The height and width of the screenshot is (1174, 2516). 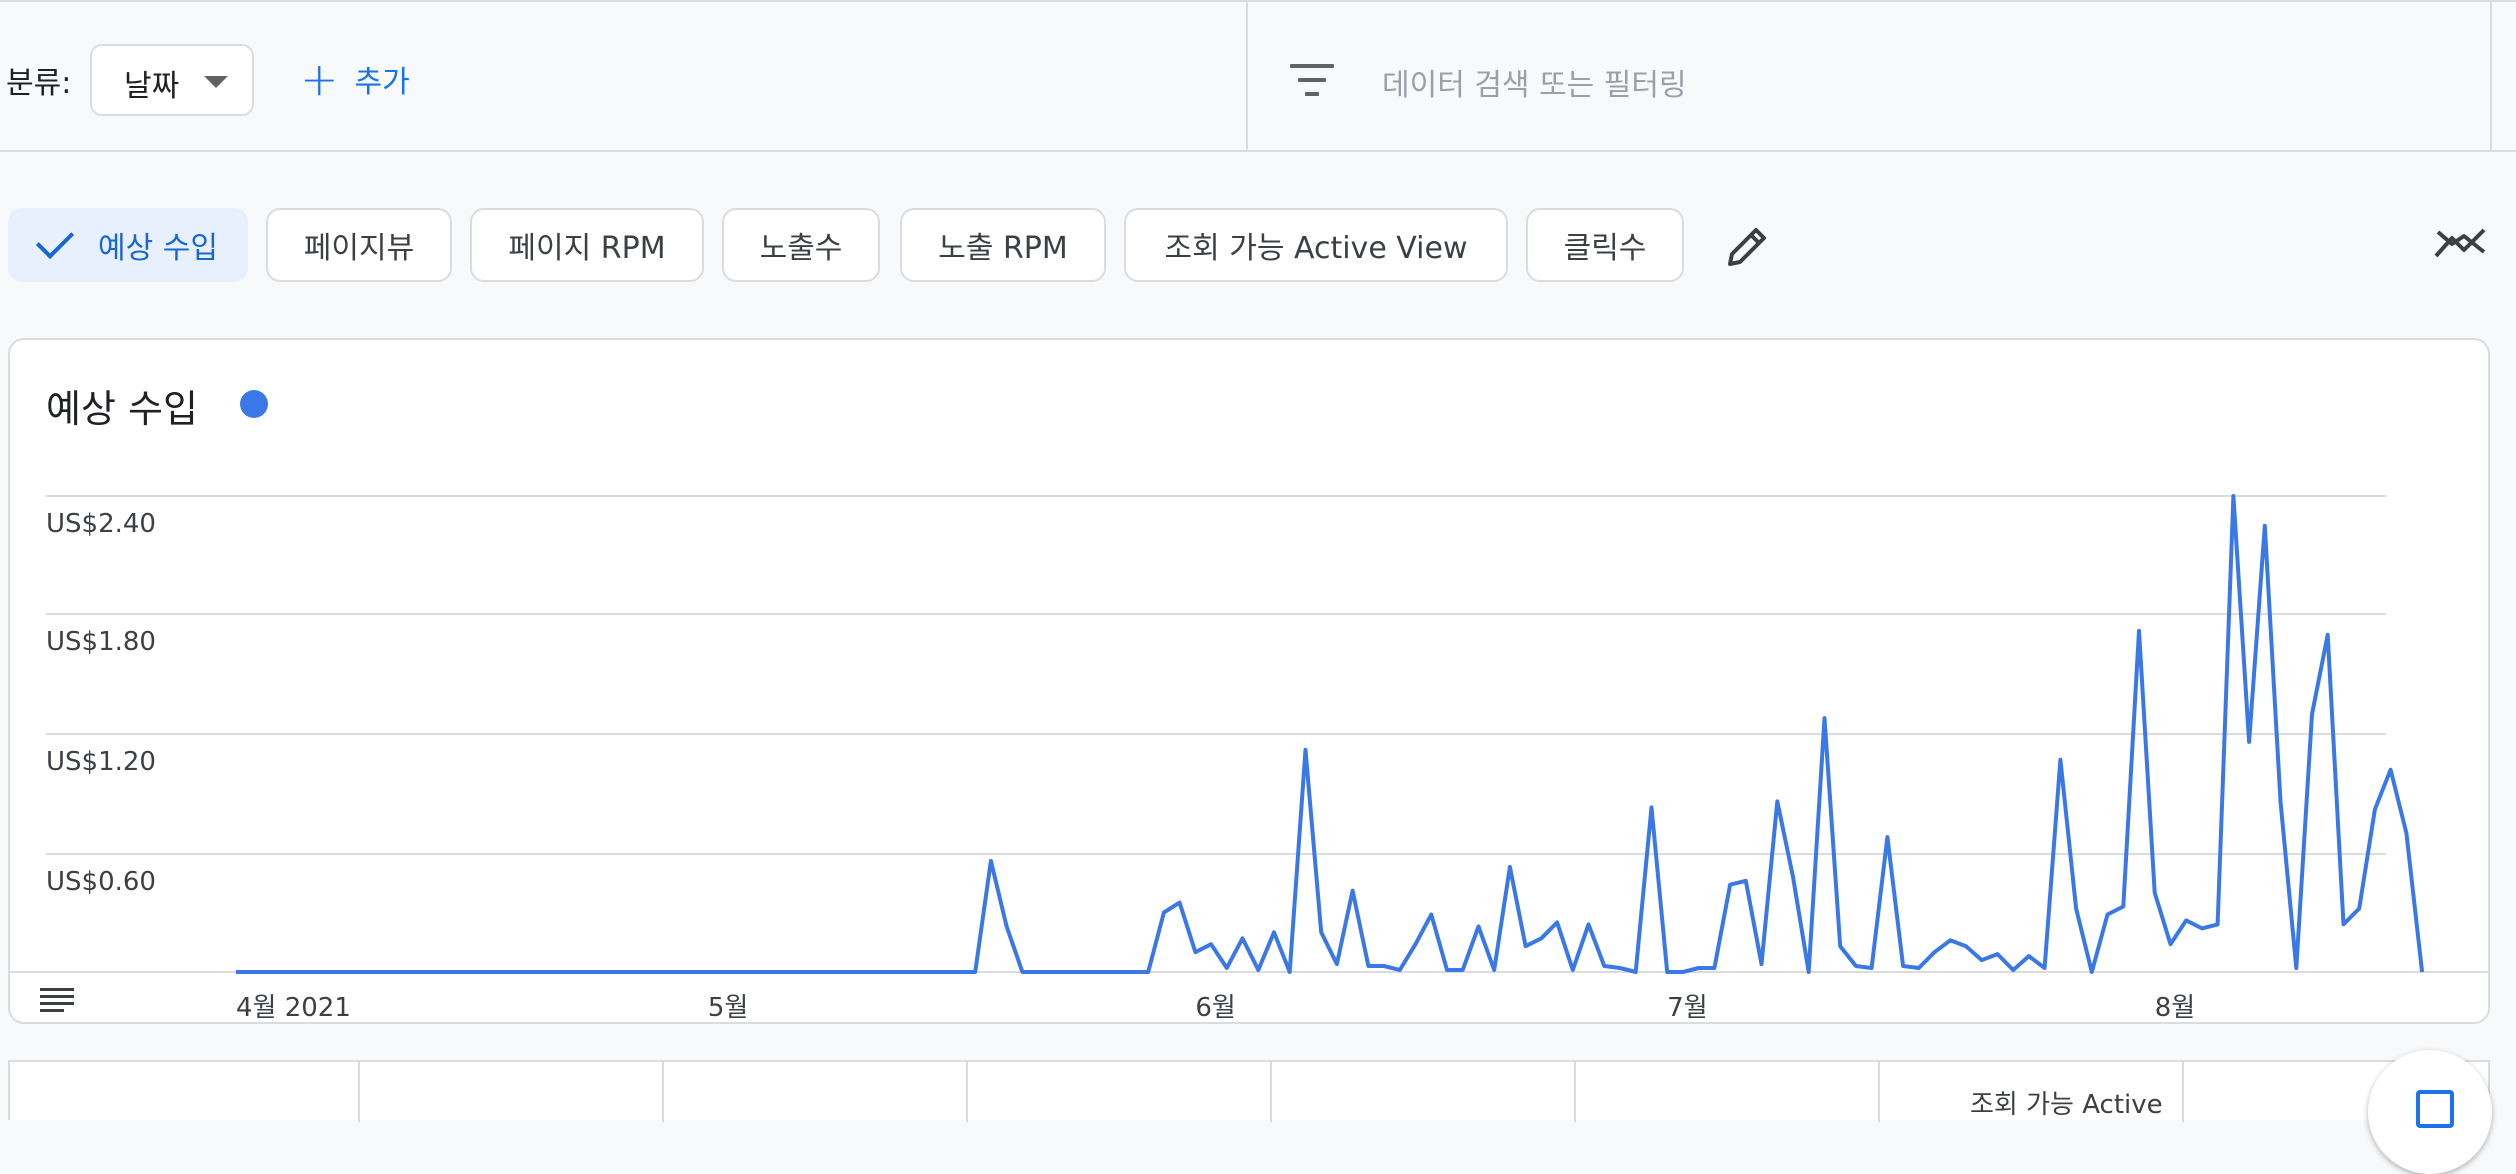 I want to click on category-dropdown: 날짜, so click(x=172, y=80).